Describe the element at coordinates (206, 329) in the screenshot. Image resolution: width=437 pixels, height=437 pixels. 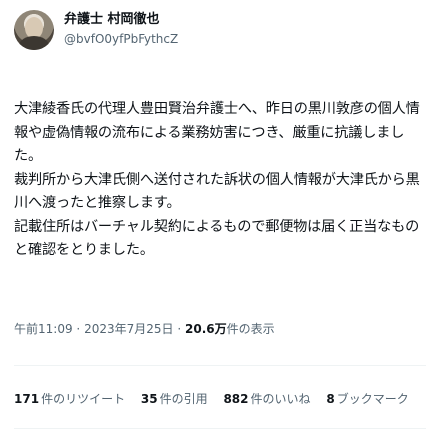
I see `views-count: 20.6万` at that location.